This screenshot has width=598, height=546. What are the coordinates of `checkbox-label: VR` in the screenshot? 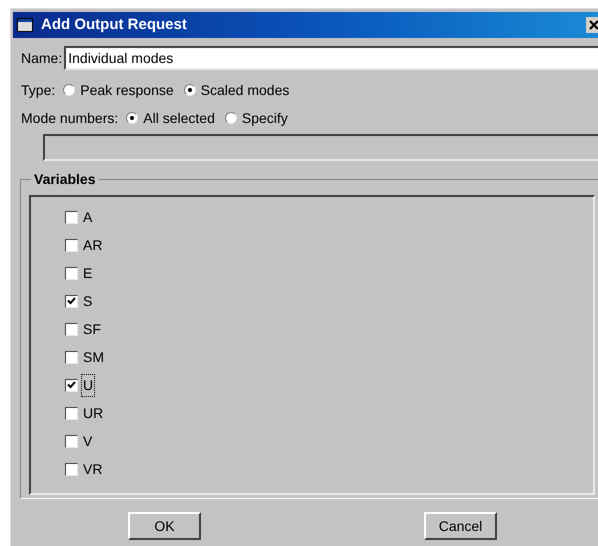 It's located at (92, 469).